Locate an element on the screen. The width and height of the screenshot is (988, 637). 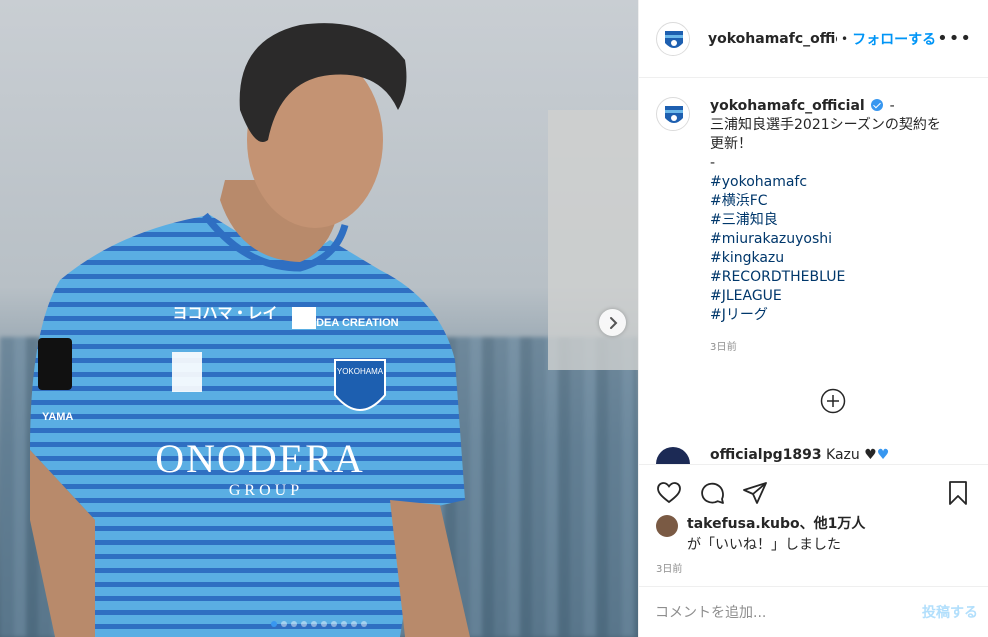
action-icons is located at coordinates (813, 493).